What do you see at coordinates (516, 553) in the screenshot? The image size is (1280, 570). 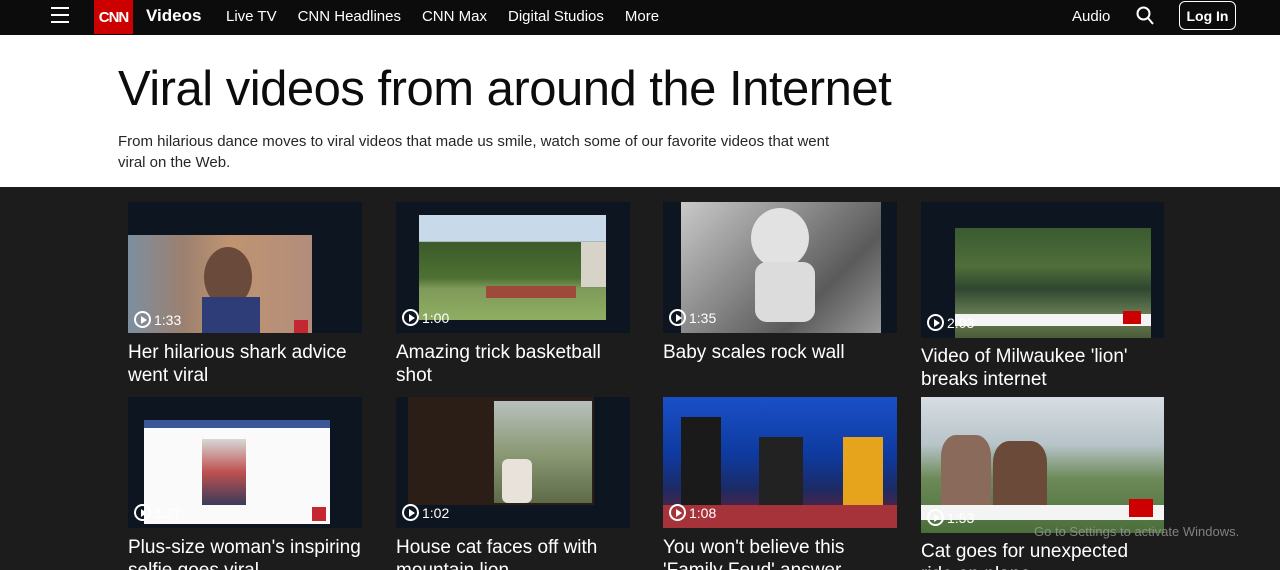 I see `video-title: House cat faces off with mountain lion` at bounding box center [516, 553].